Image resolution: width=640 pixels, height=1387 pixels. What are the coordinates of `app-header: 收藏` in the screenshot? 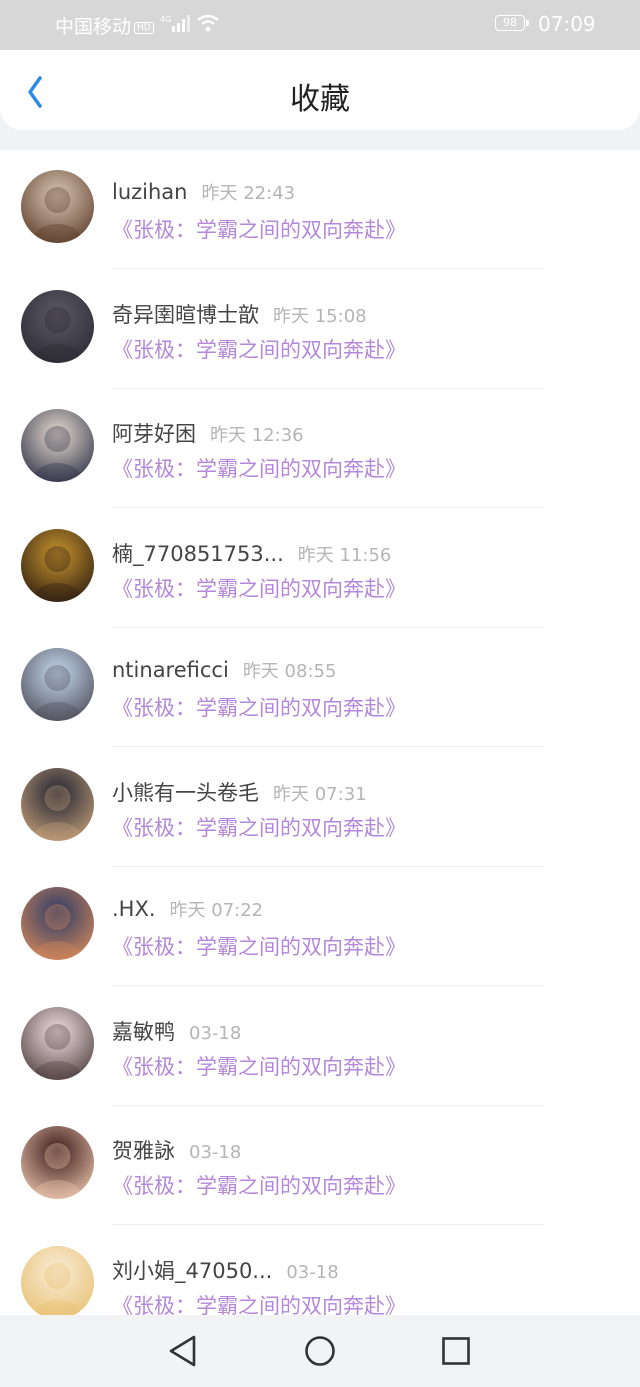 It's located at (320, 90).